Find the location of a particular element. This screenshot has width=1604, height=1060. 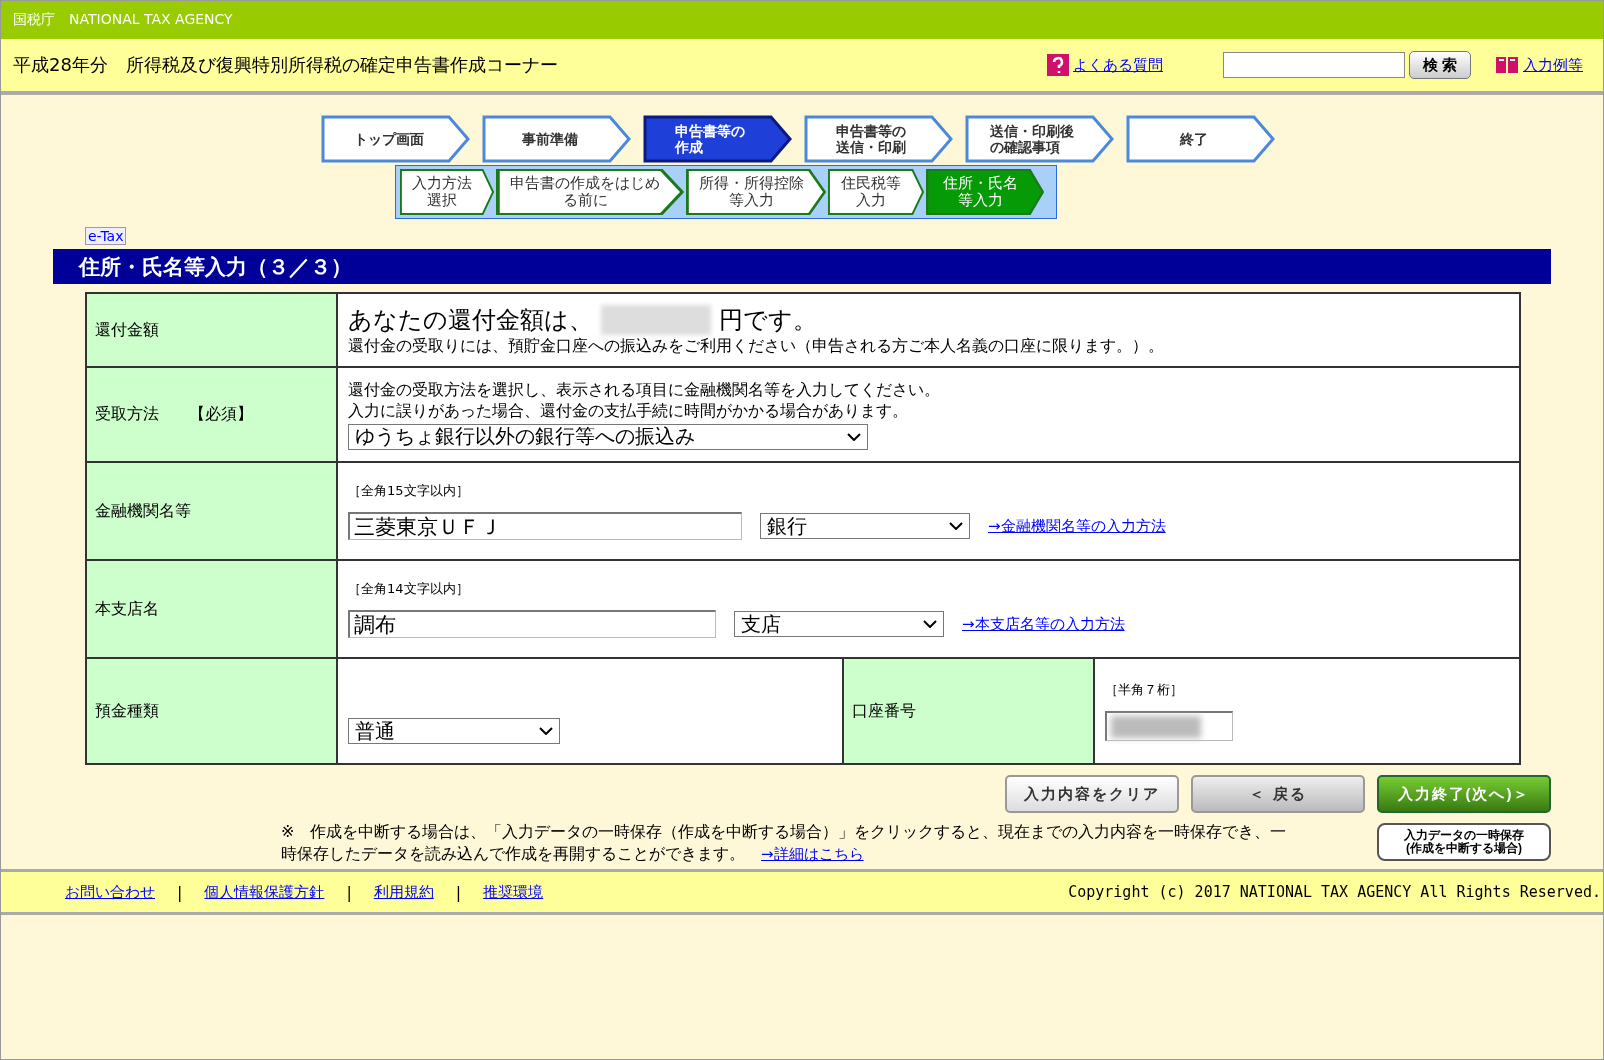

step-tab: トップ画面 is located at coordinates (396, 139).